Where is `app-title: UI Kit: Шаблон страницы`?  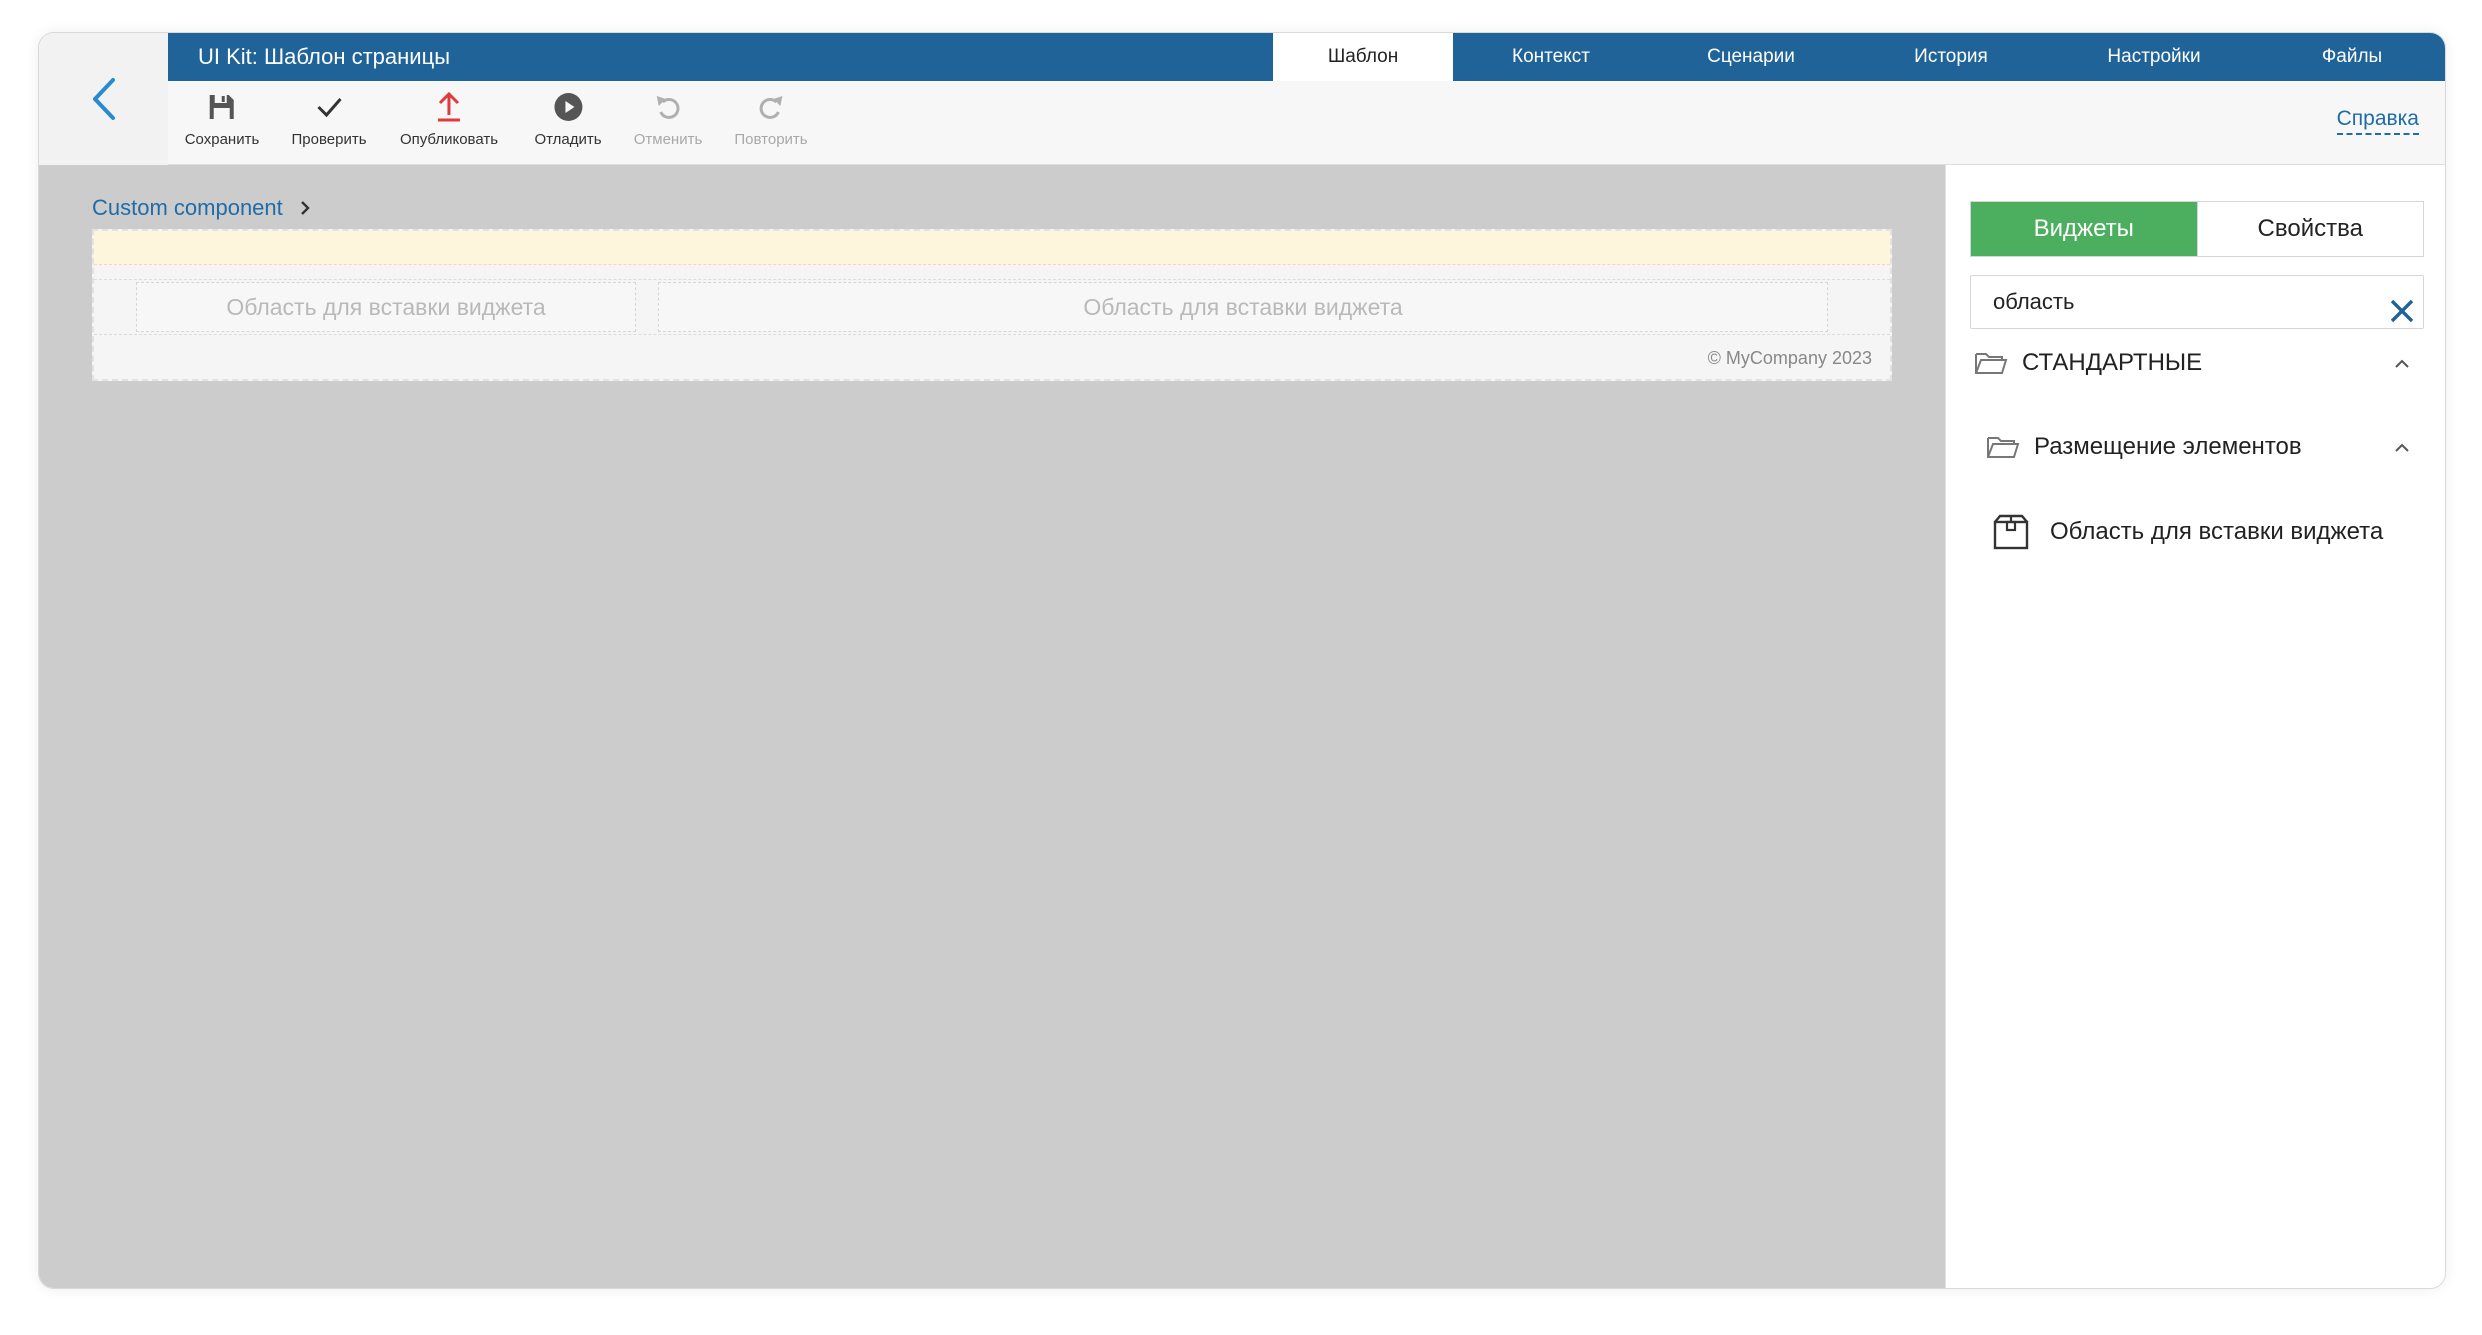
app-title: UI Kit: Шаблон страницы is located at coordinates (324, 56).